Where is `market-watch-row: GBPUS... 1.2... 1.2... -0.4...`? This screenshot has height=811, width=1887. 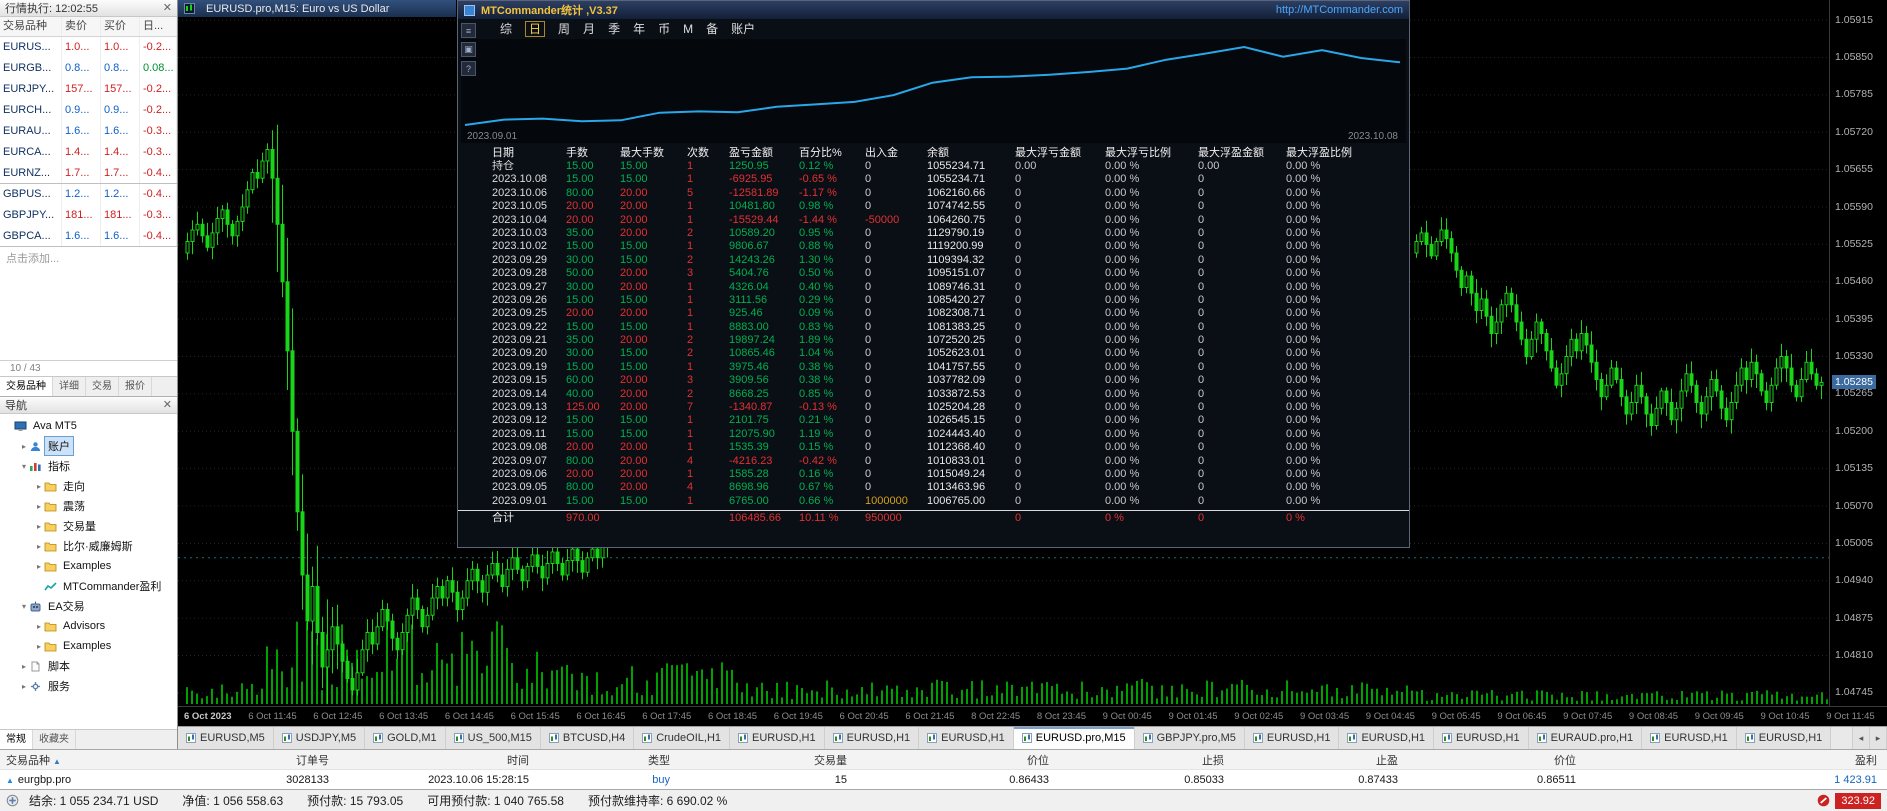
market-watch-row: GBPUS... 1.2... 1.2... -0.4... is located at coordinates (88, 194).